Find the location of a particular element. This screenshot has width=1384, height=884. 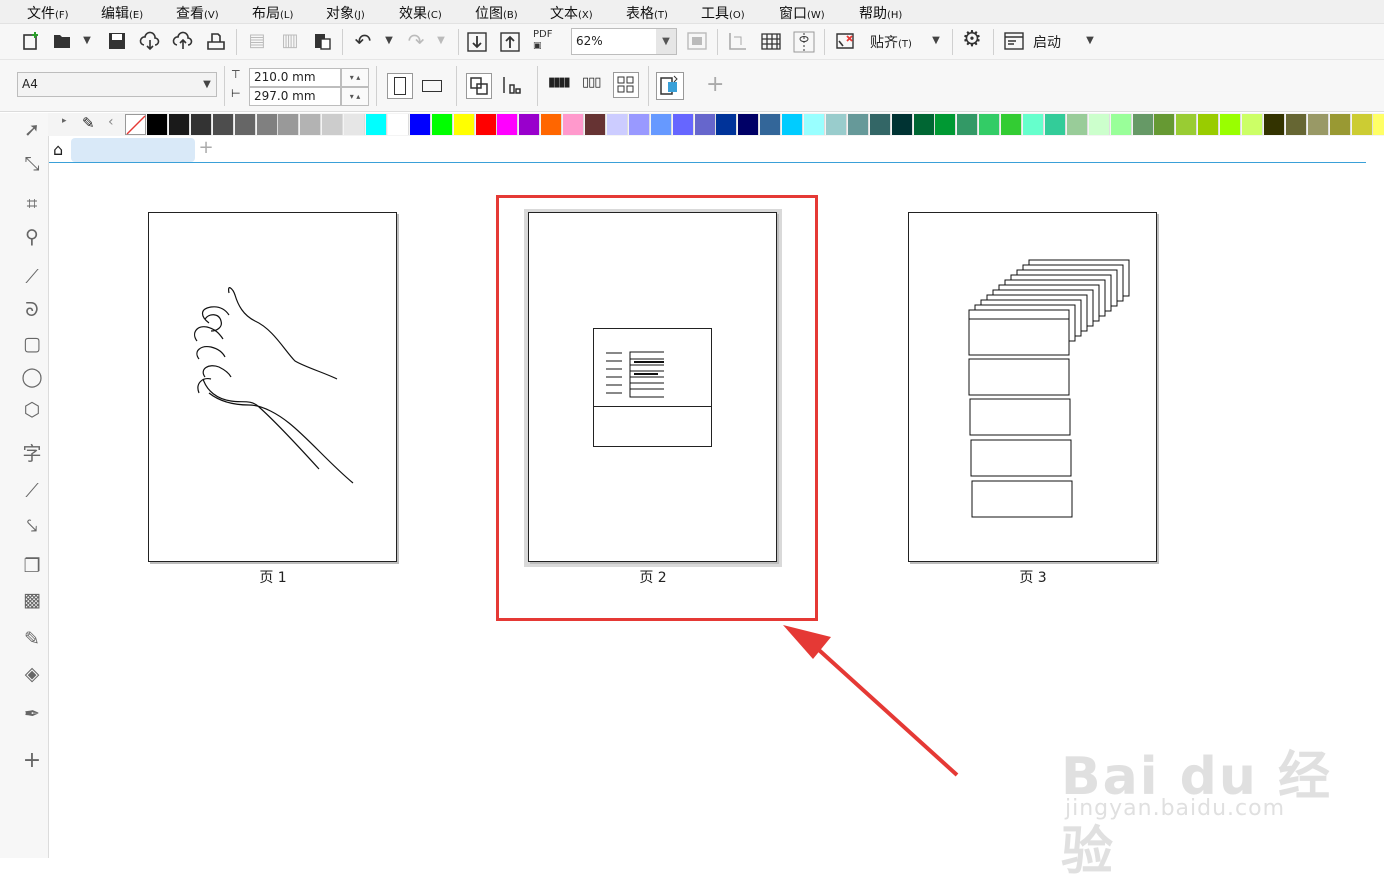

new-tab-icon: + is located at coordinates (206, 149).